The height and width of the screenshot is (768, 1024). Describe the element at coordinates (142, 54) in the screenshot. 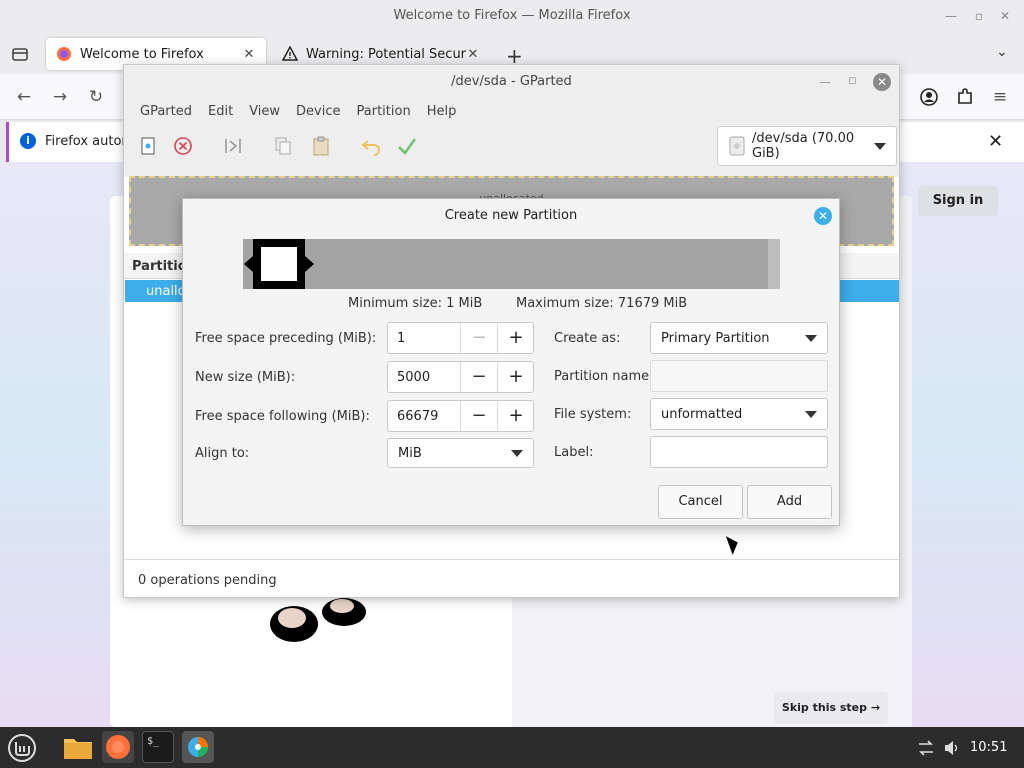

I see `tab-label: Welcome to Firefox` at that location.